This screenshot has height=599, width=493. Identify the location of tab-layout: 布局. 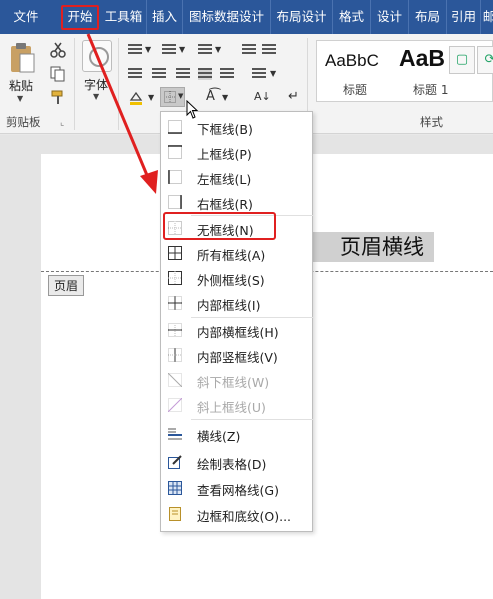
(428, 17).